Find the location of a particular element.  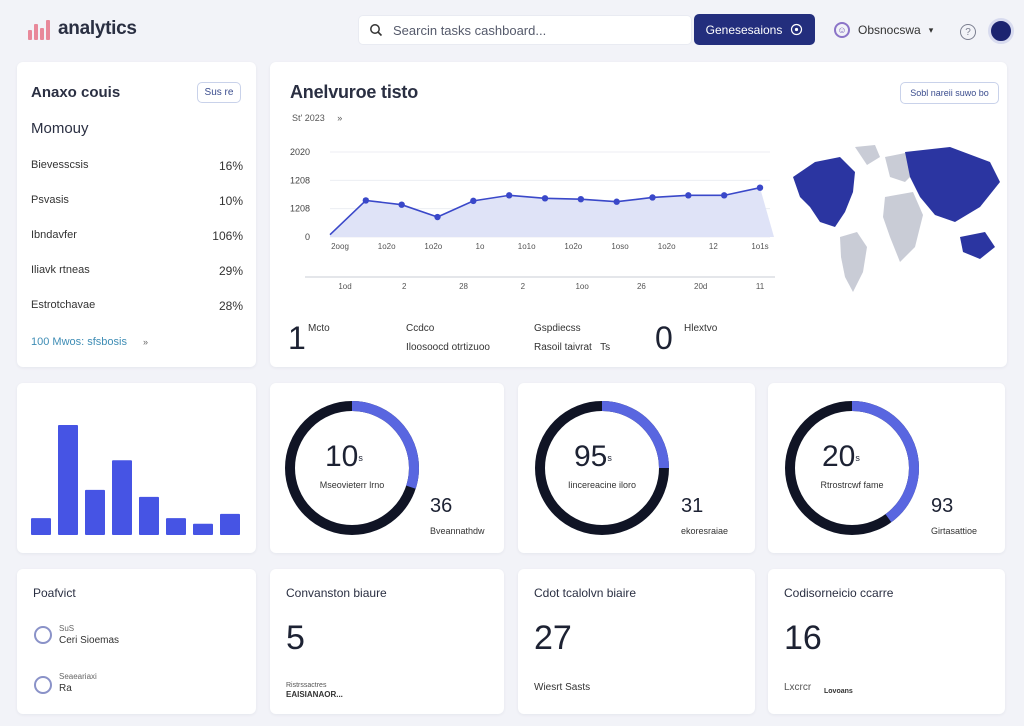

donut-label: Mseovieterr lrno is located at coordinates (352, 485).